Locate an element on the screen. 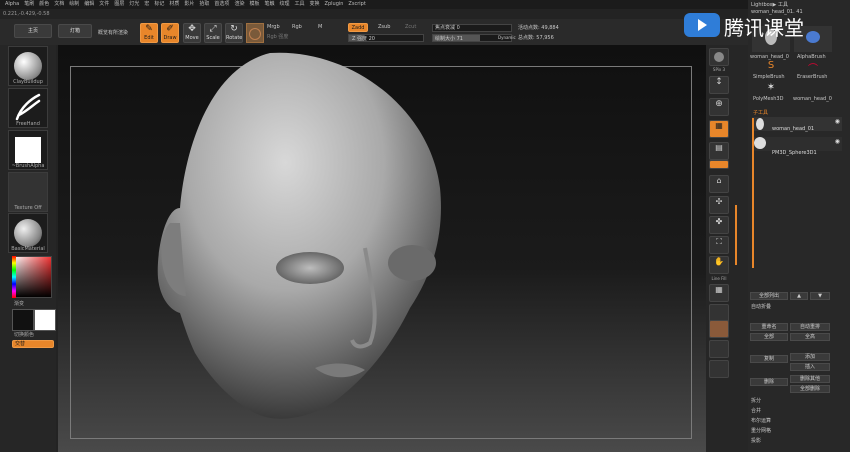 The height and width of the screenshot is (452, 850). arrow-down-button: ▼ is located at coordinates (820, 296).